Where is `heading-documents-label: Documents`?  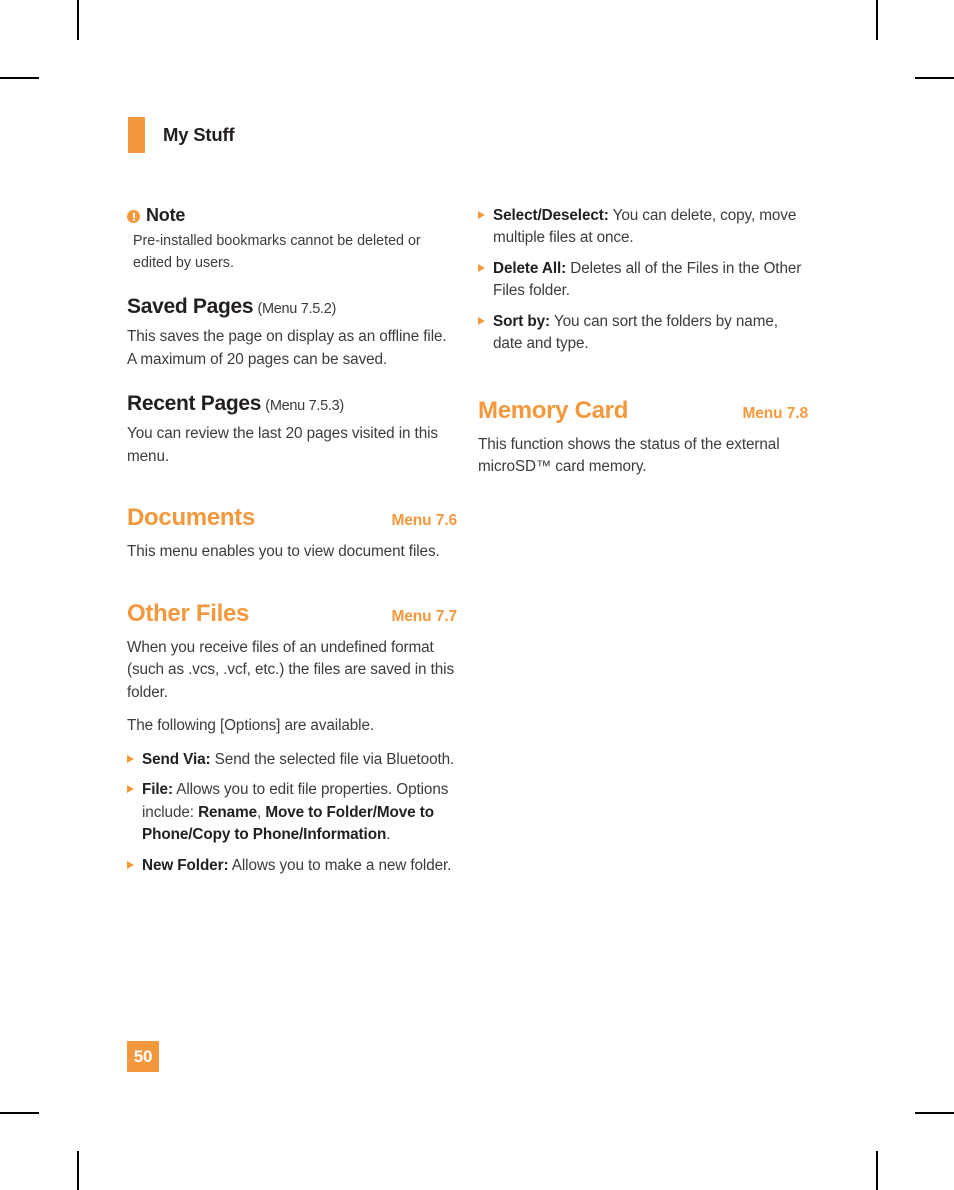
heading-documents-label: Documents is located at coordinates (191, 518).